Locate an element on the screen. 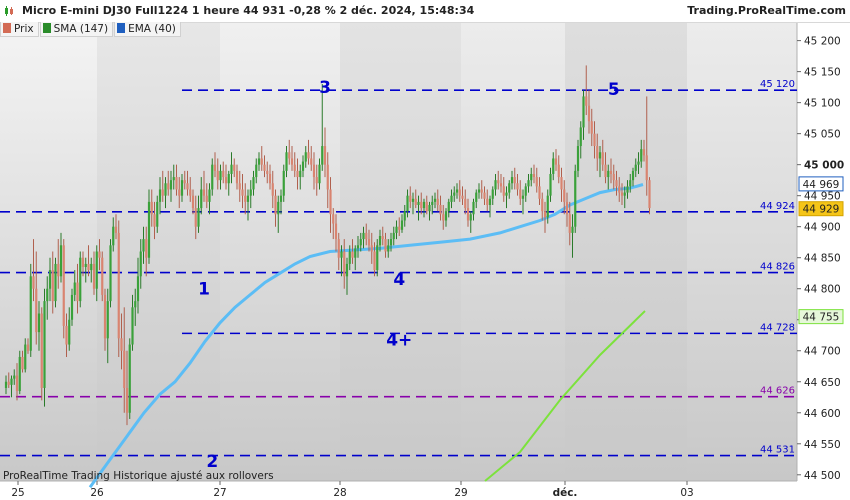 The image size is (850, 500). brand-link: Trading.ProRealTime.com is located at coordinates (766, 10).